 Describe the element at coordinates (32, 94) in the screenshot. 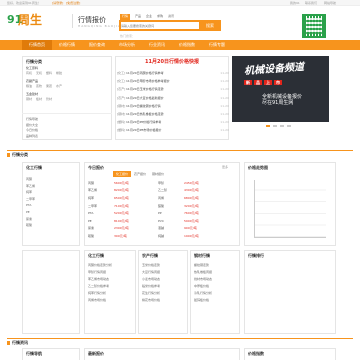

I see `left-group-2-name: 五金建材` at that location.